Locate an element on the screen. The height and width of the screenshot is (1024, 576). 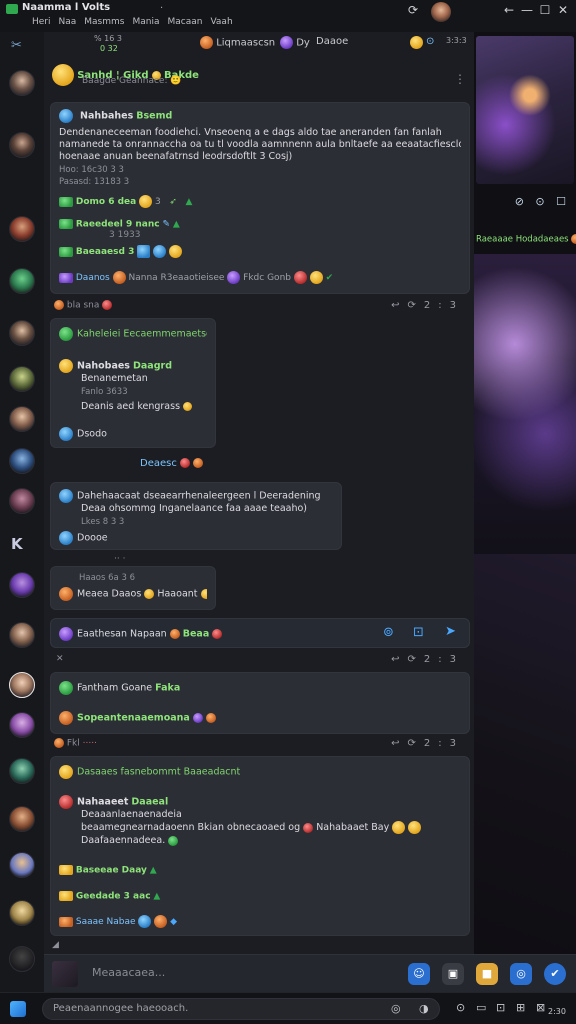
start-icon is located at coordinates (18, 1009).